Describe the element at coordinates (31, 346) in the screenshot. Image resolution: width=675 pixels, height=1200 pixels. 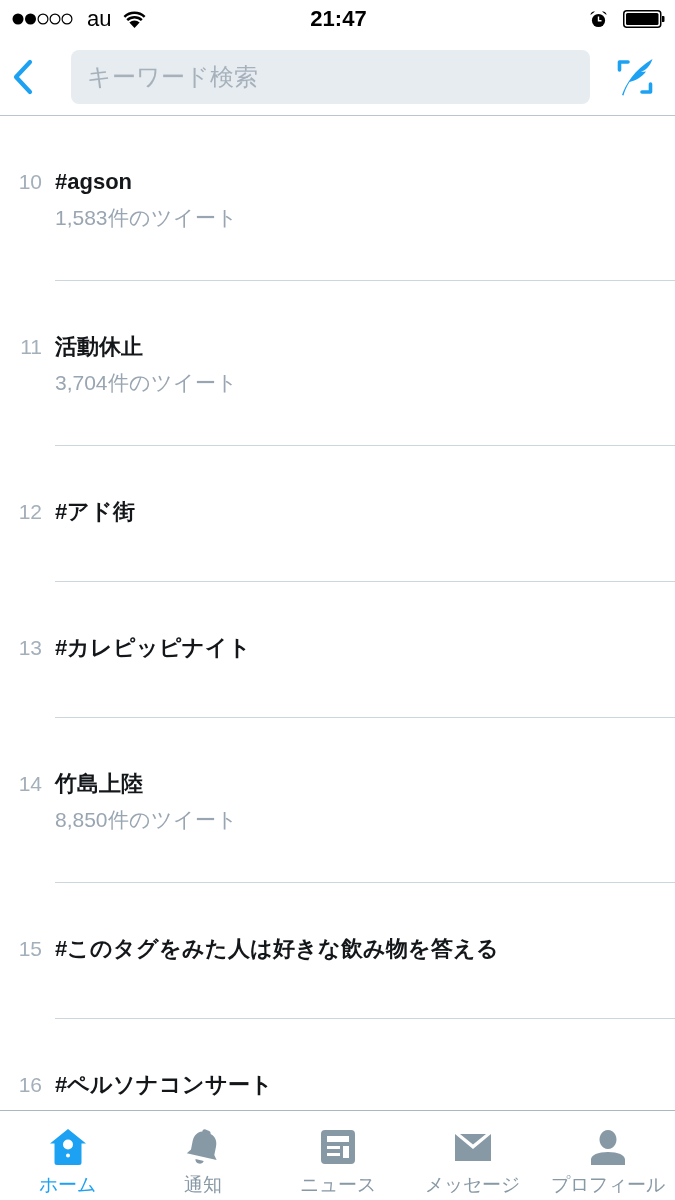
I see `trend-rank: 11` at that location.